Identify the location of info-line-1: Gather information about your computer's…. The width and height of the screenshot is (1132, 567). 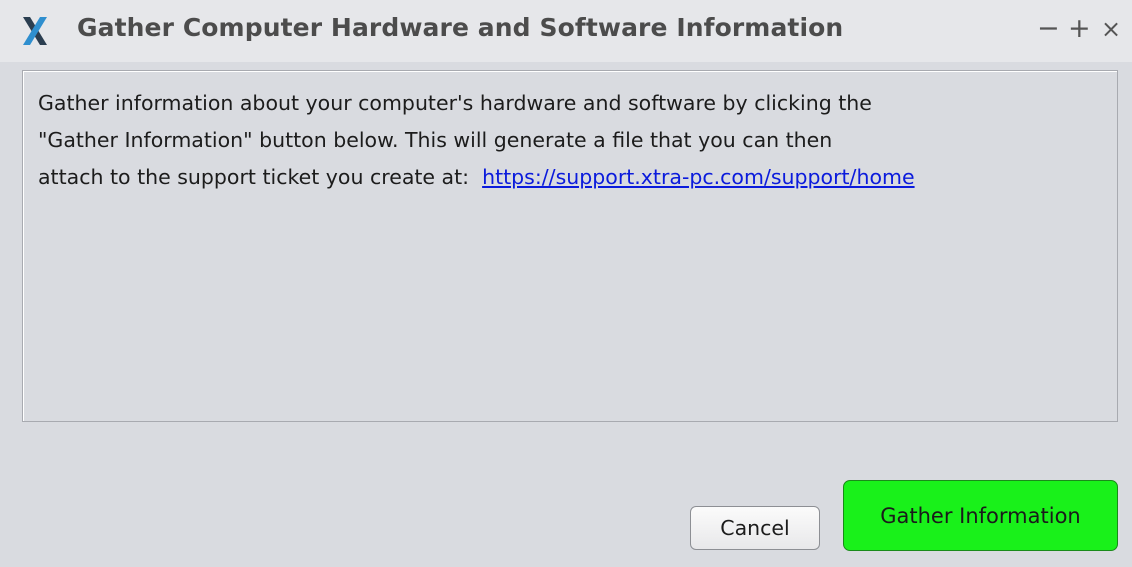
(455, 103).